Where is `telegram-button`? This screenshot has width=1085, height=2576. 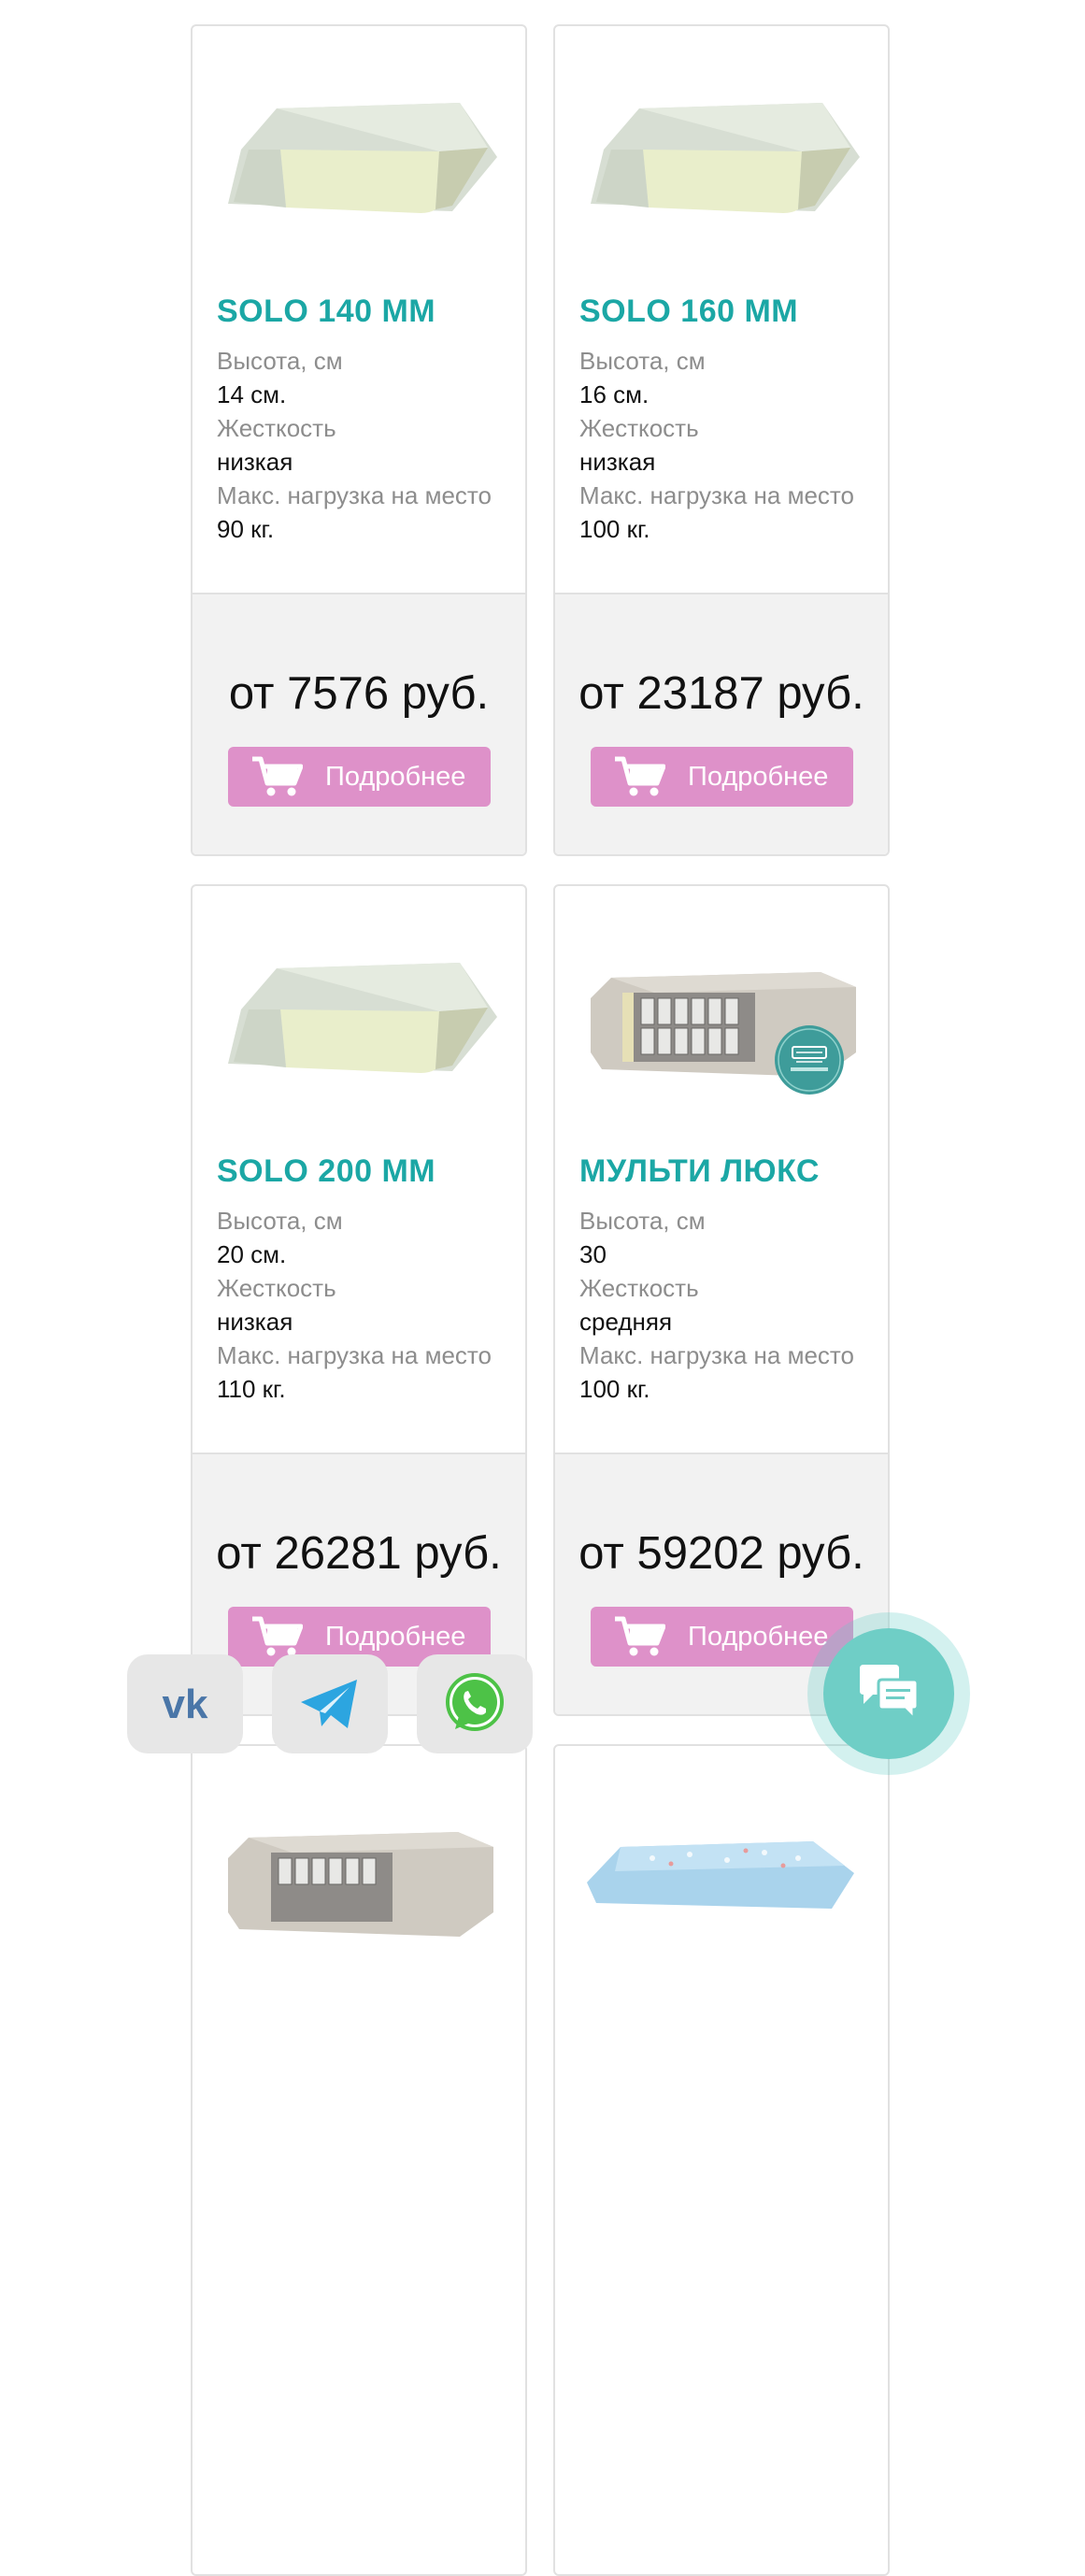 telegram-button is located at coordinates (330, 1703).